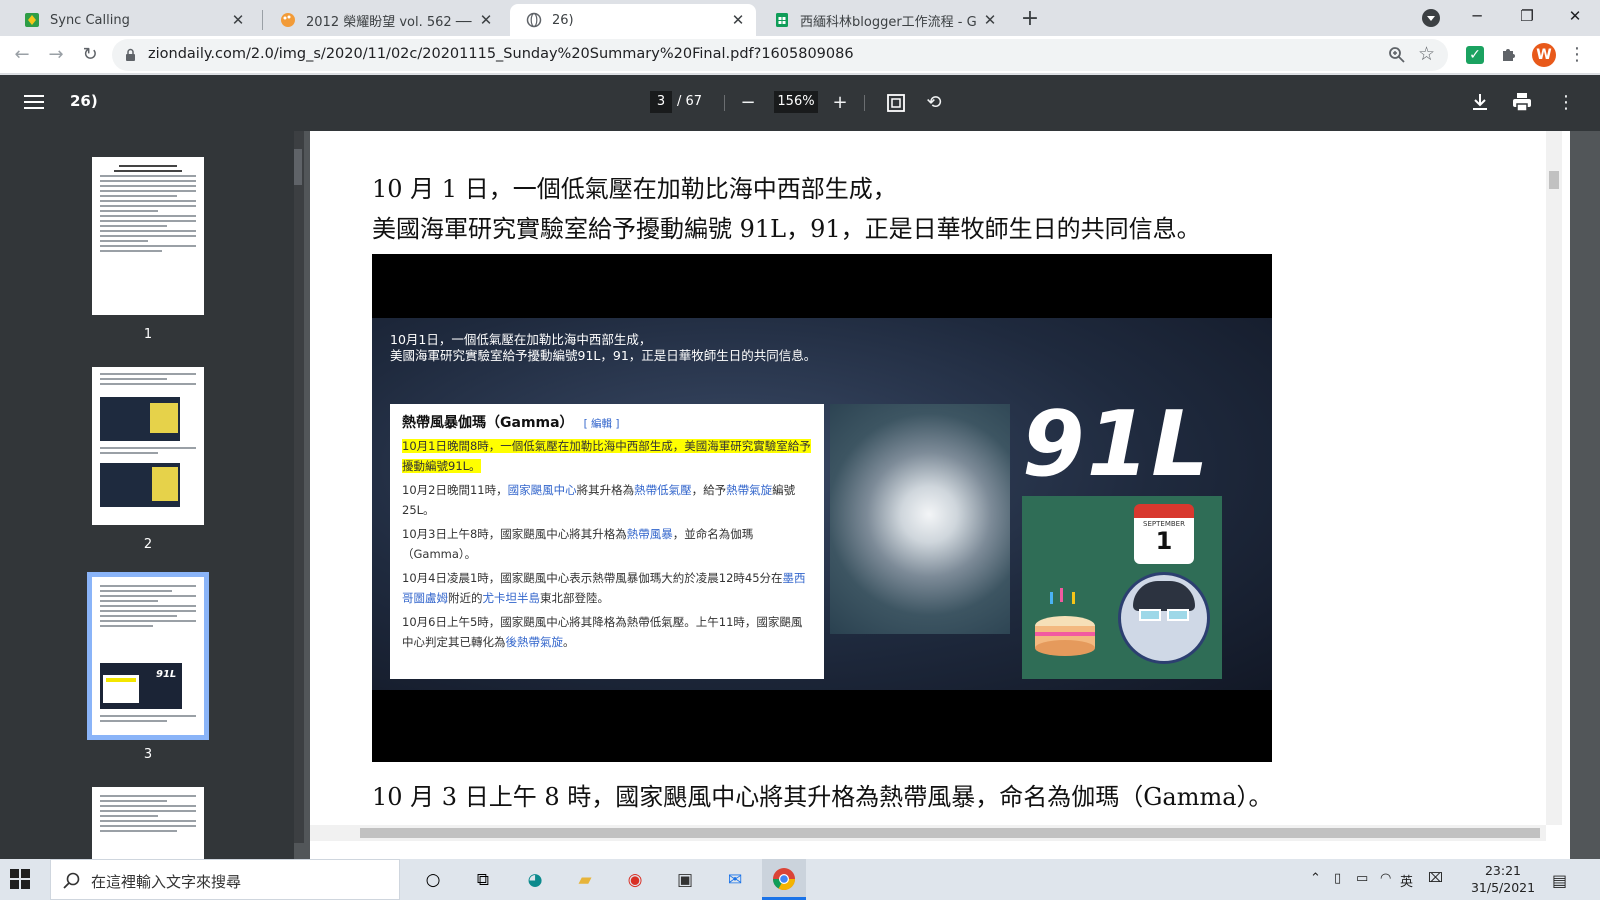  What do you see at coordinates (633, 20) in the screenshot?
I see `tab-pdf: 26) ✕` at bounding box center [633, 20].